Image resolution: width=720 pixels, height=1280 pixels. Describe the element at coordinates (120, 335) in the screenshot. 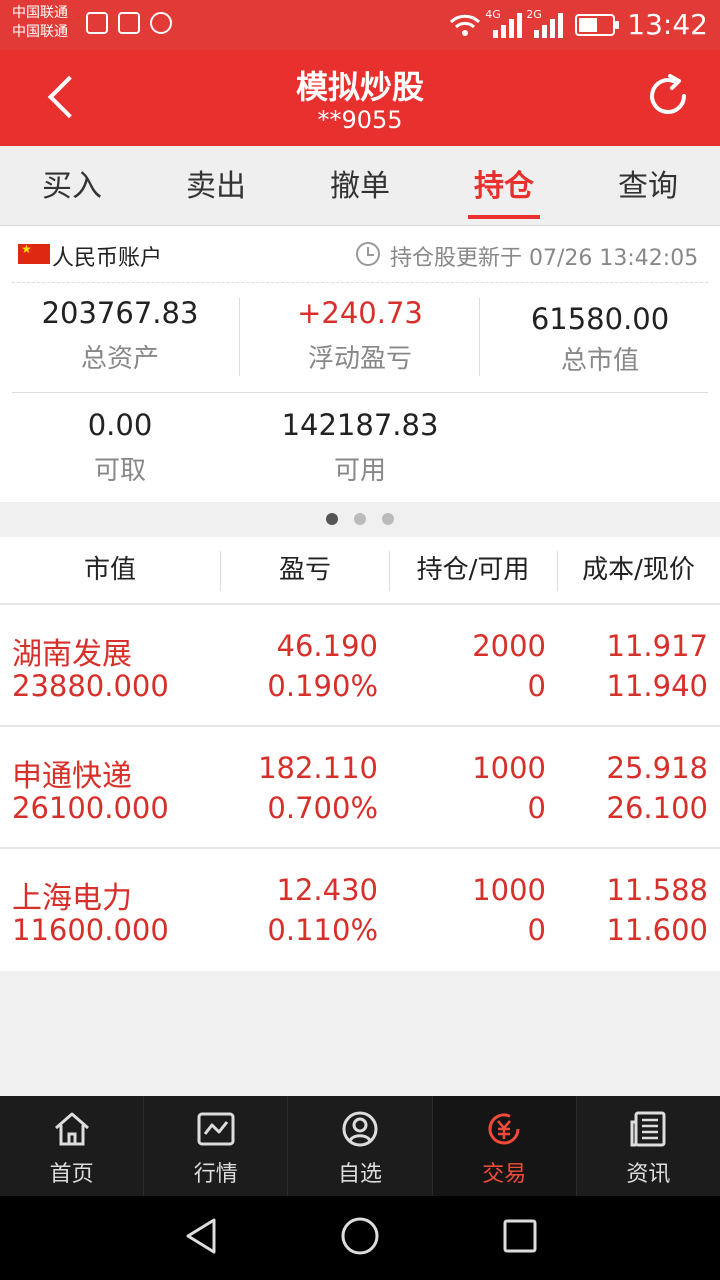

I see `total-assets: 203767.83 总资产` at that location.